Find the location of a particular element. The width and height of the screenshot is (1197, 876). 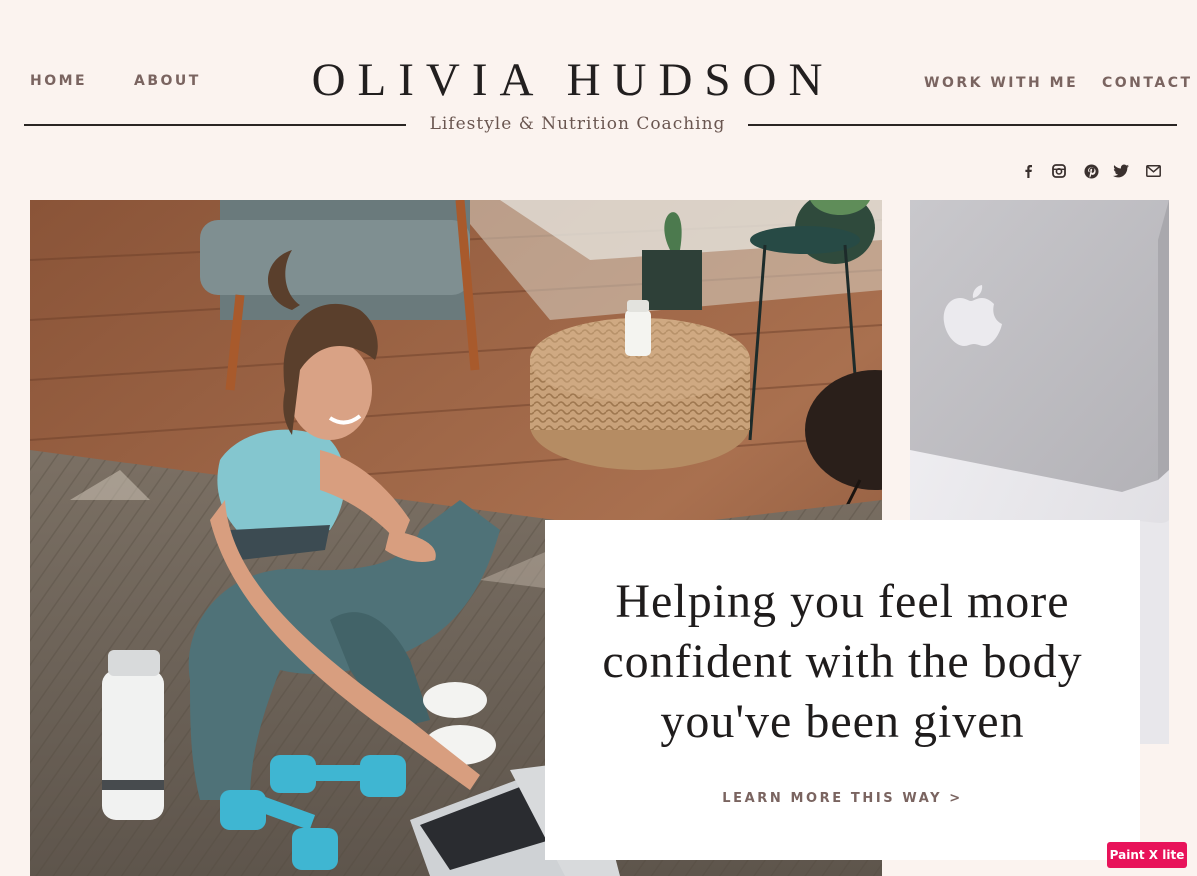

twitter-icon is located at coordinates (1121, 171).